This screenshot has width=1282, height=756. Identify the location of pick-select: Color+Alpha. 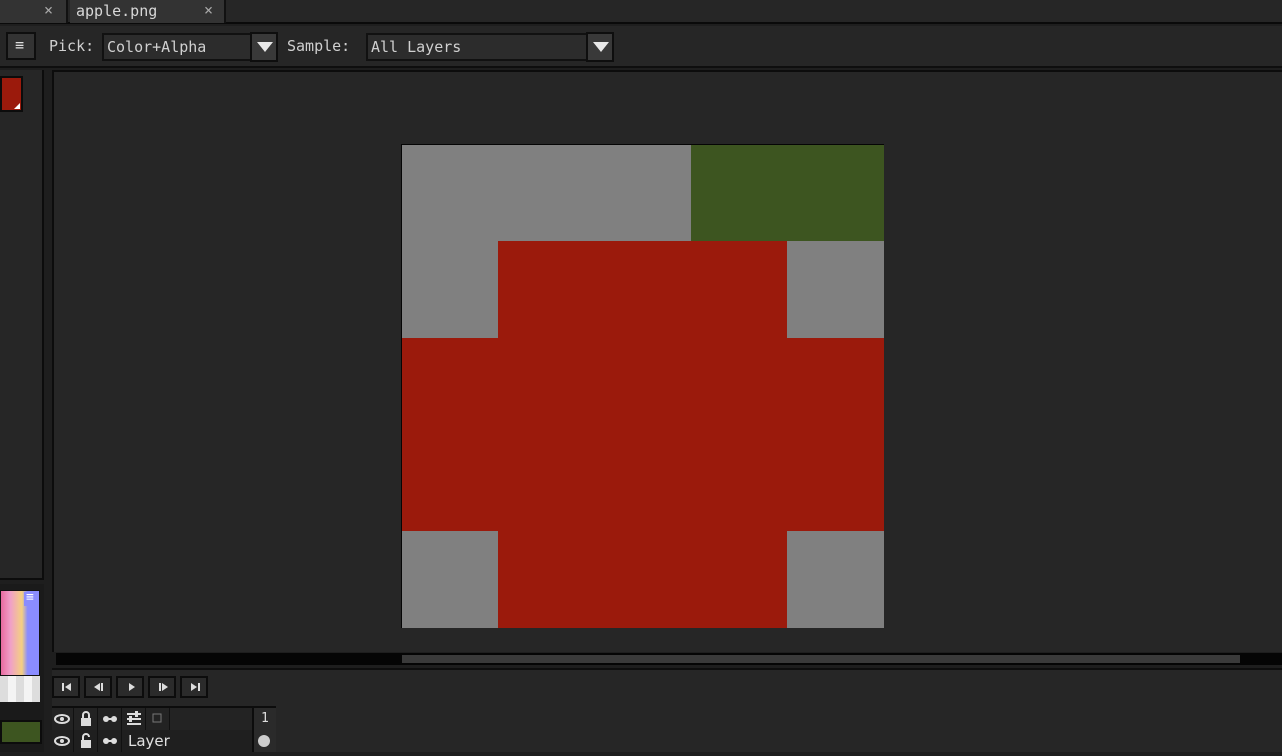
(177, 47).